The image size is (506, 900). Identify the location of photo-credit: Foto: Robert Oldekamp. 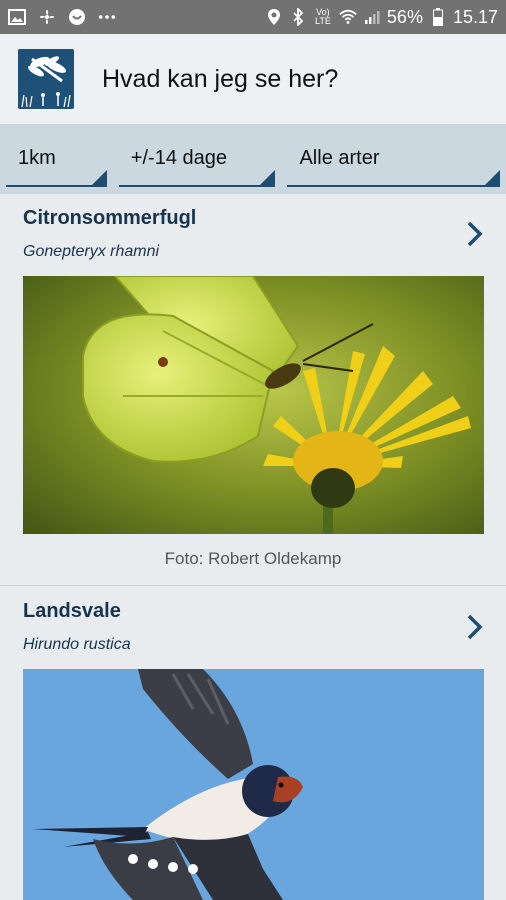
(253, 558).